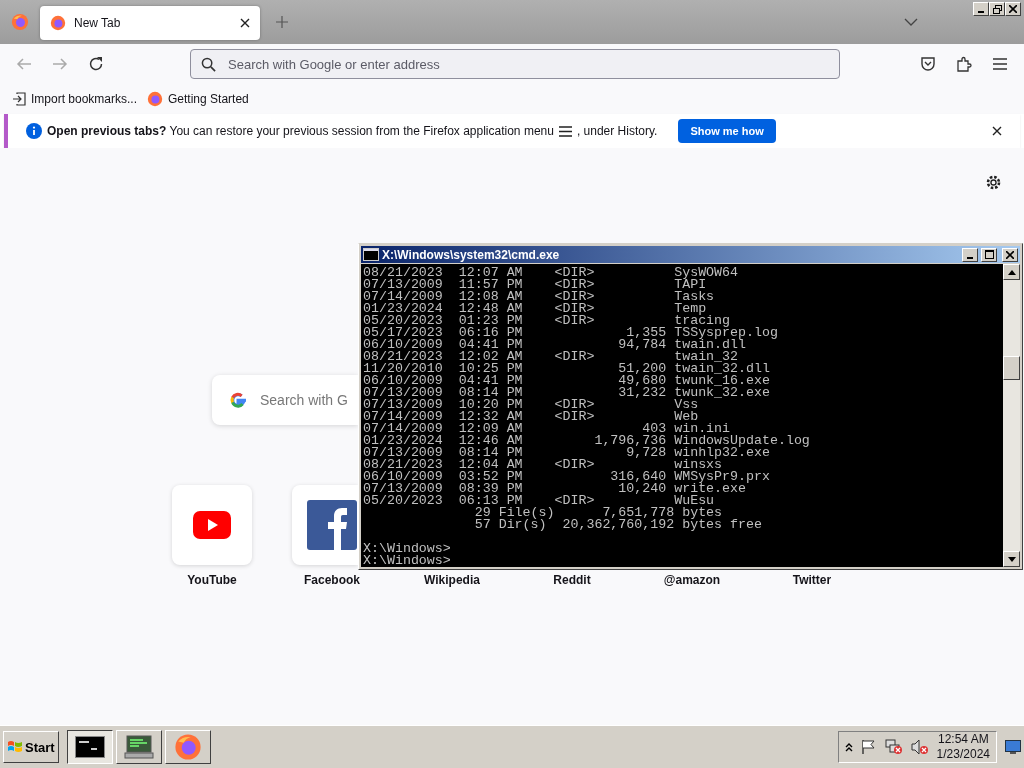 Image resolution: width=1024 pixels, height=768 pixels. What do you see at coordinates (238, 400) in the screenshot?
I see `google-icon` at bounding box center [238, 400].